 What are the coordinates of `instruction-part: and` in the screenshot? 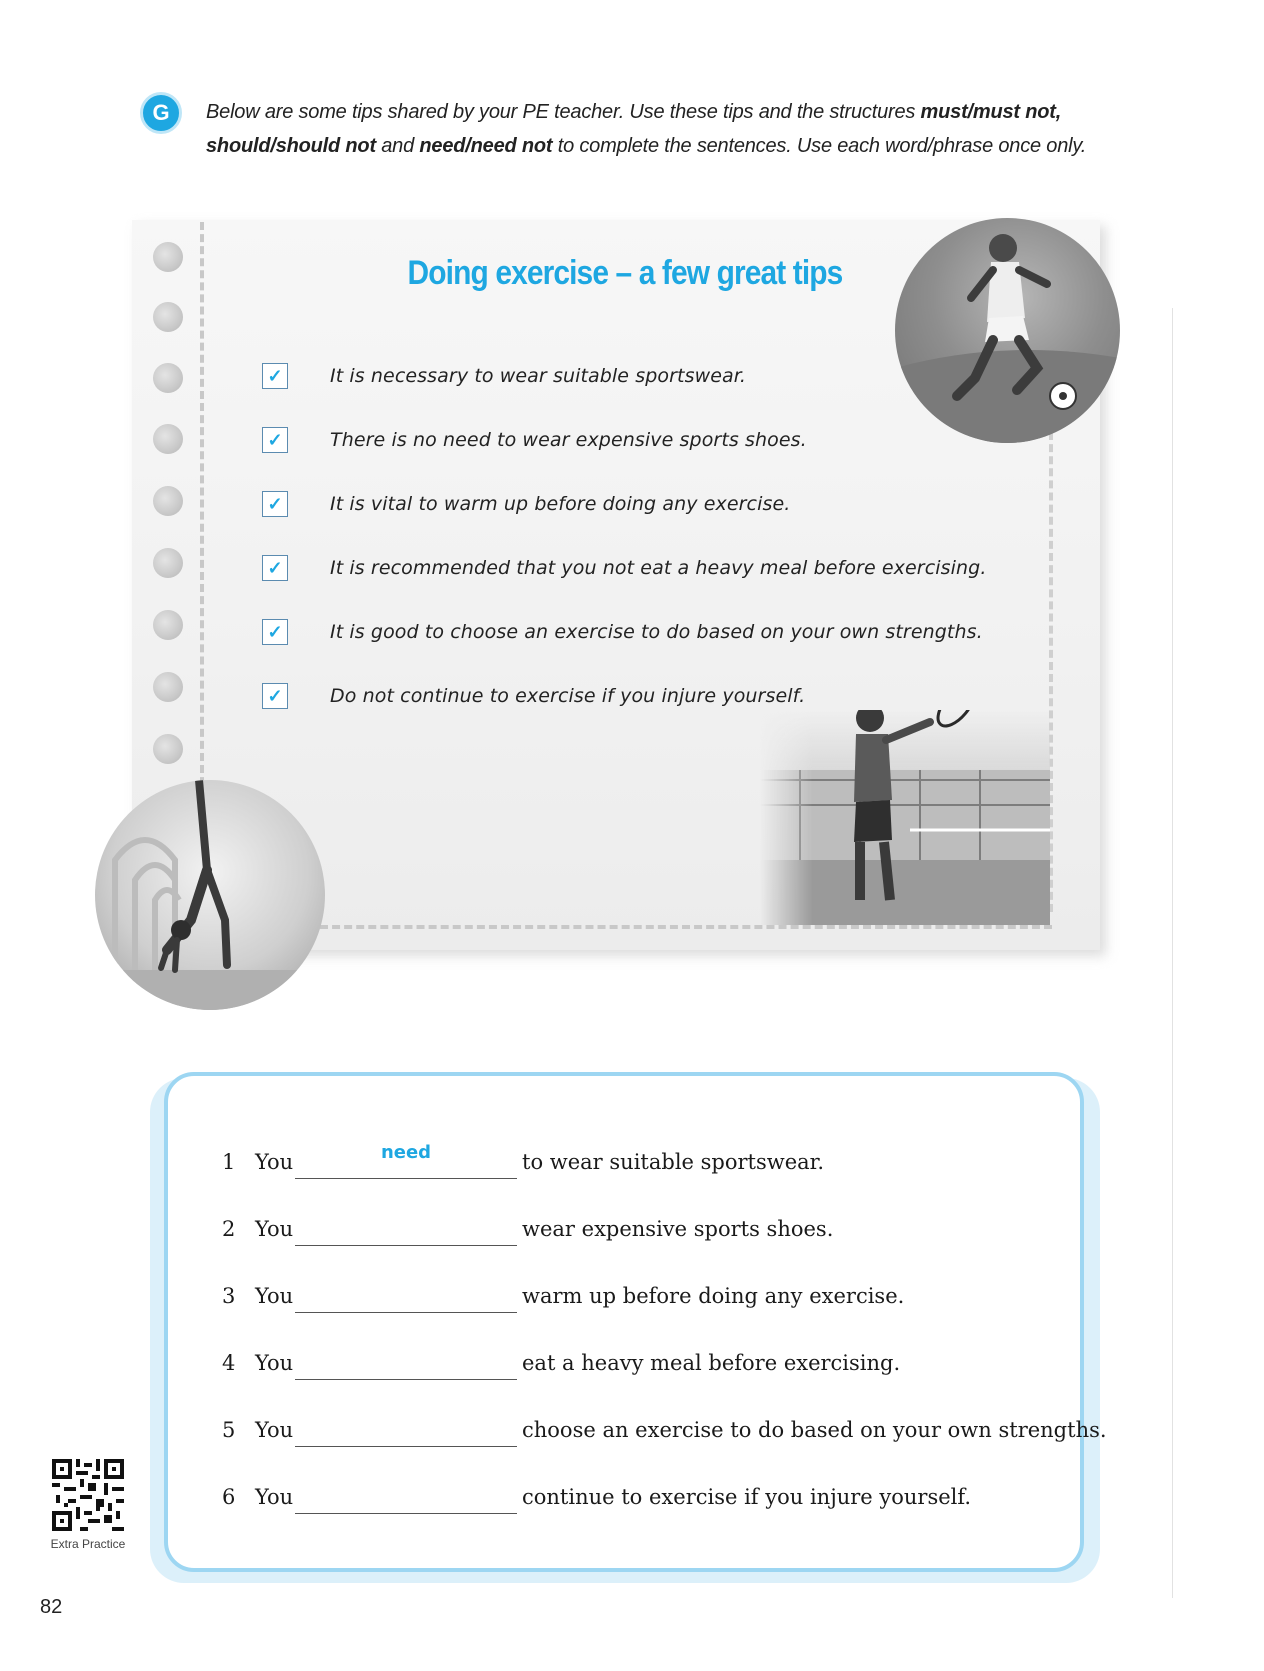 It's located at (397, 146).